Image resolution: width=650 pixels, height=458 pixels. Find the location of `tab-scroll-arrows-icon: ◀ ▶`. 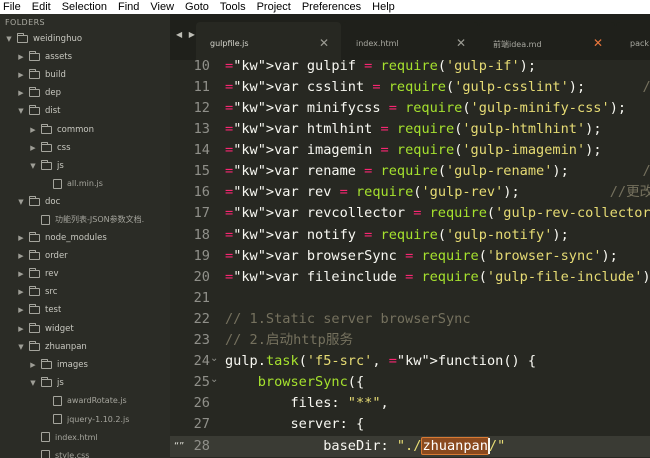

tab-scroll-arrows-icon: ◀ ▶ is located at coordinates (186, 34).